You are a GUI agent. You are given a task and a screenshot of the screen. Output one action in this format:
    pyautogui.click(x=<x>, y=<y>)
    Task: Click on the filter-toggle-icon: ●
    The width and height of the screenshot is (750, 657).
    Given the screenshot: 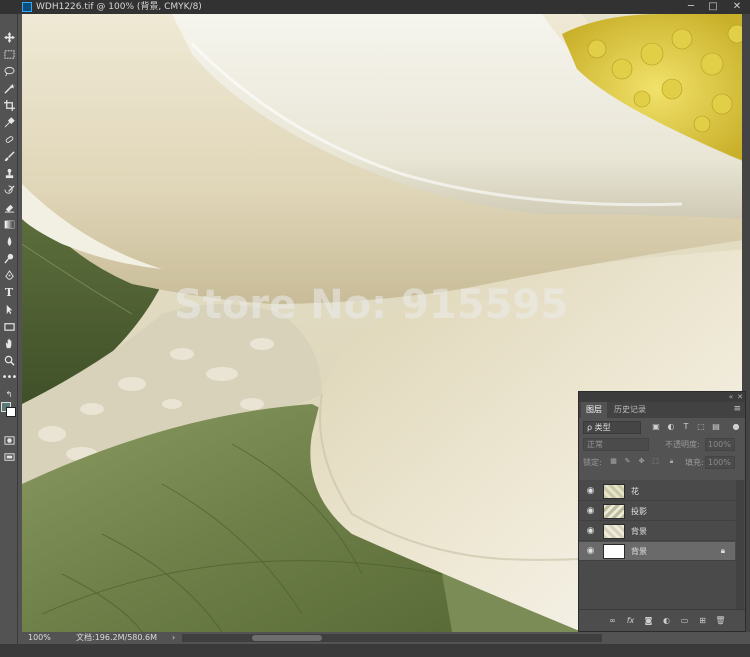 What is the action you would take?
    pyautogui.click(x=736, y=427)
    